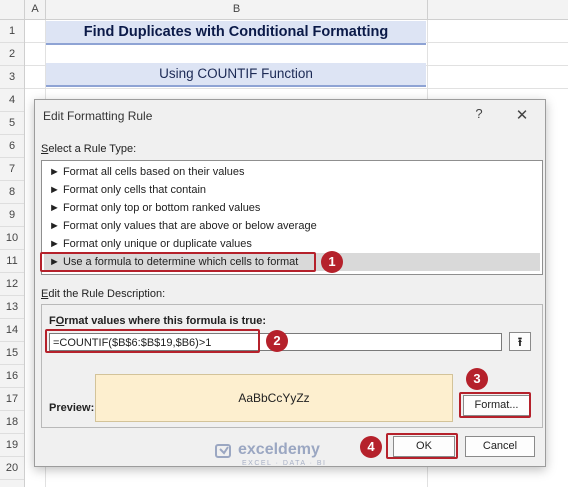 Image resolution: width=568 pixels, height=487 pixels. Describe the element at coordinates (98, 116) in the screenshot. I see `dialog-title: Edit Formatting Rule` at that location.